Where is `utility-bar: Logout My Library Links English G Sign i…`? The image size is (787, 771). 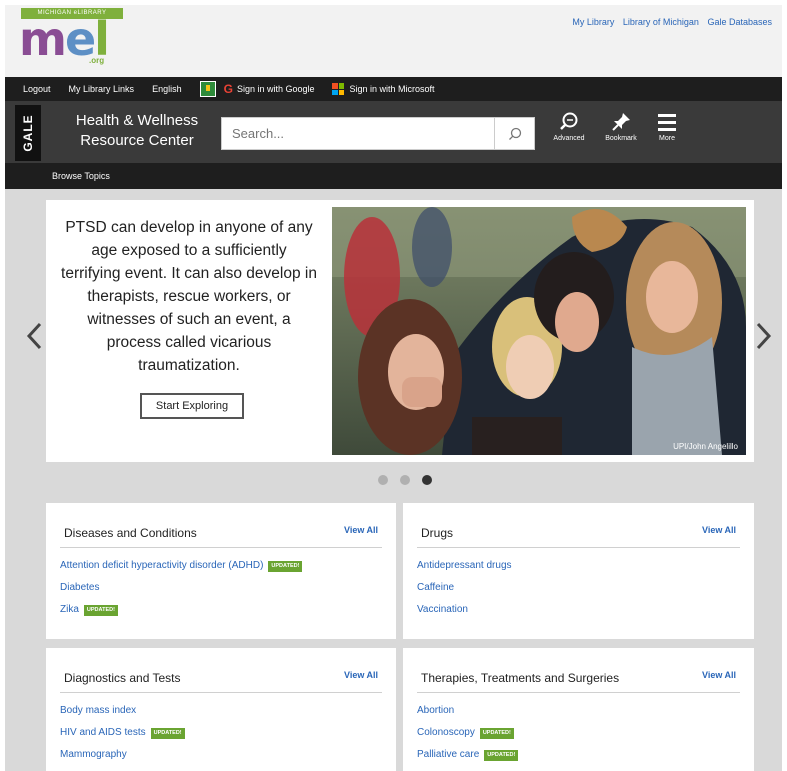
utility-bar: Logout My Library Links English G Sign i… is located at coordinates (393, 89).